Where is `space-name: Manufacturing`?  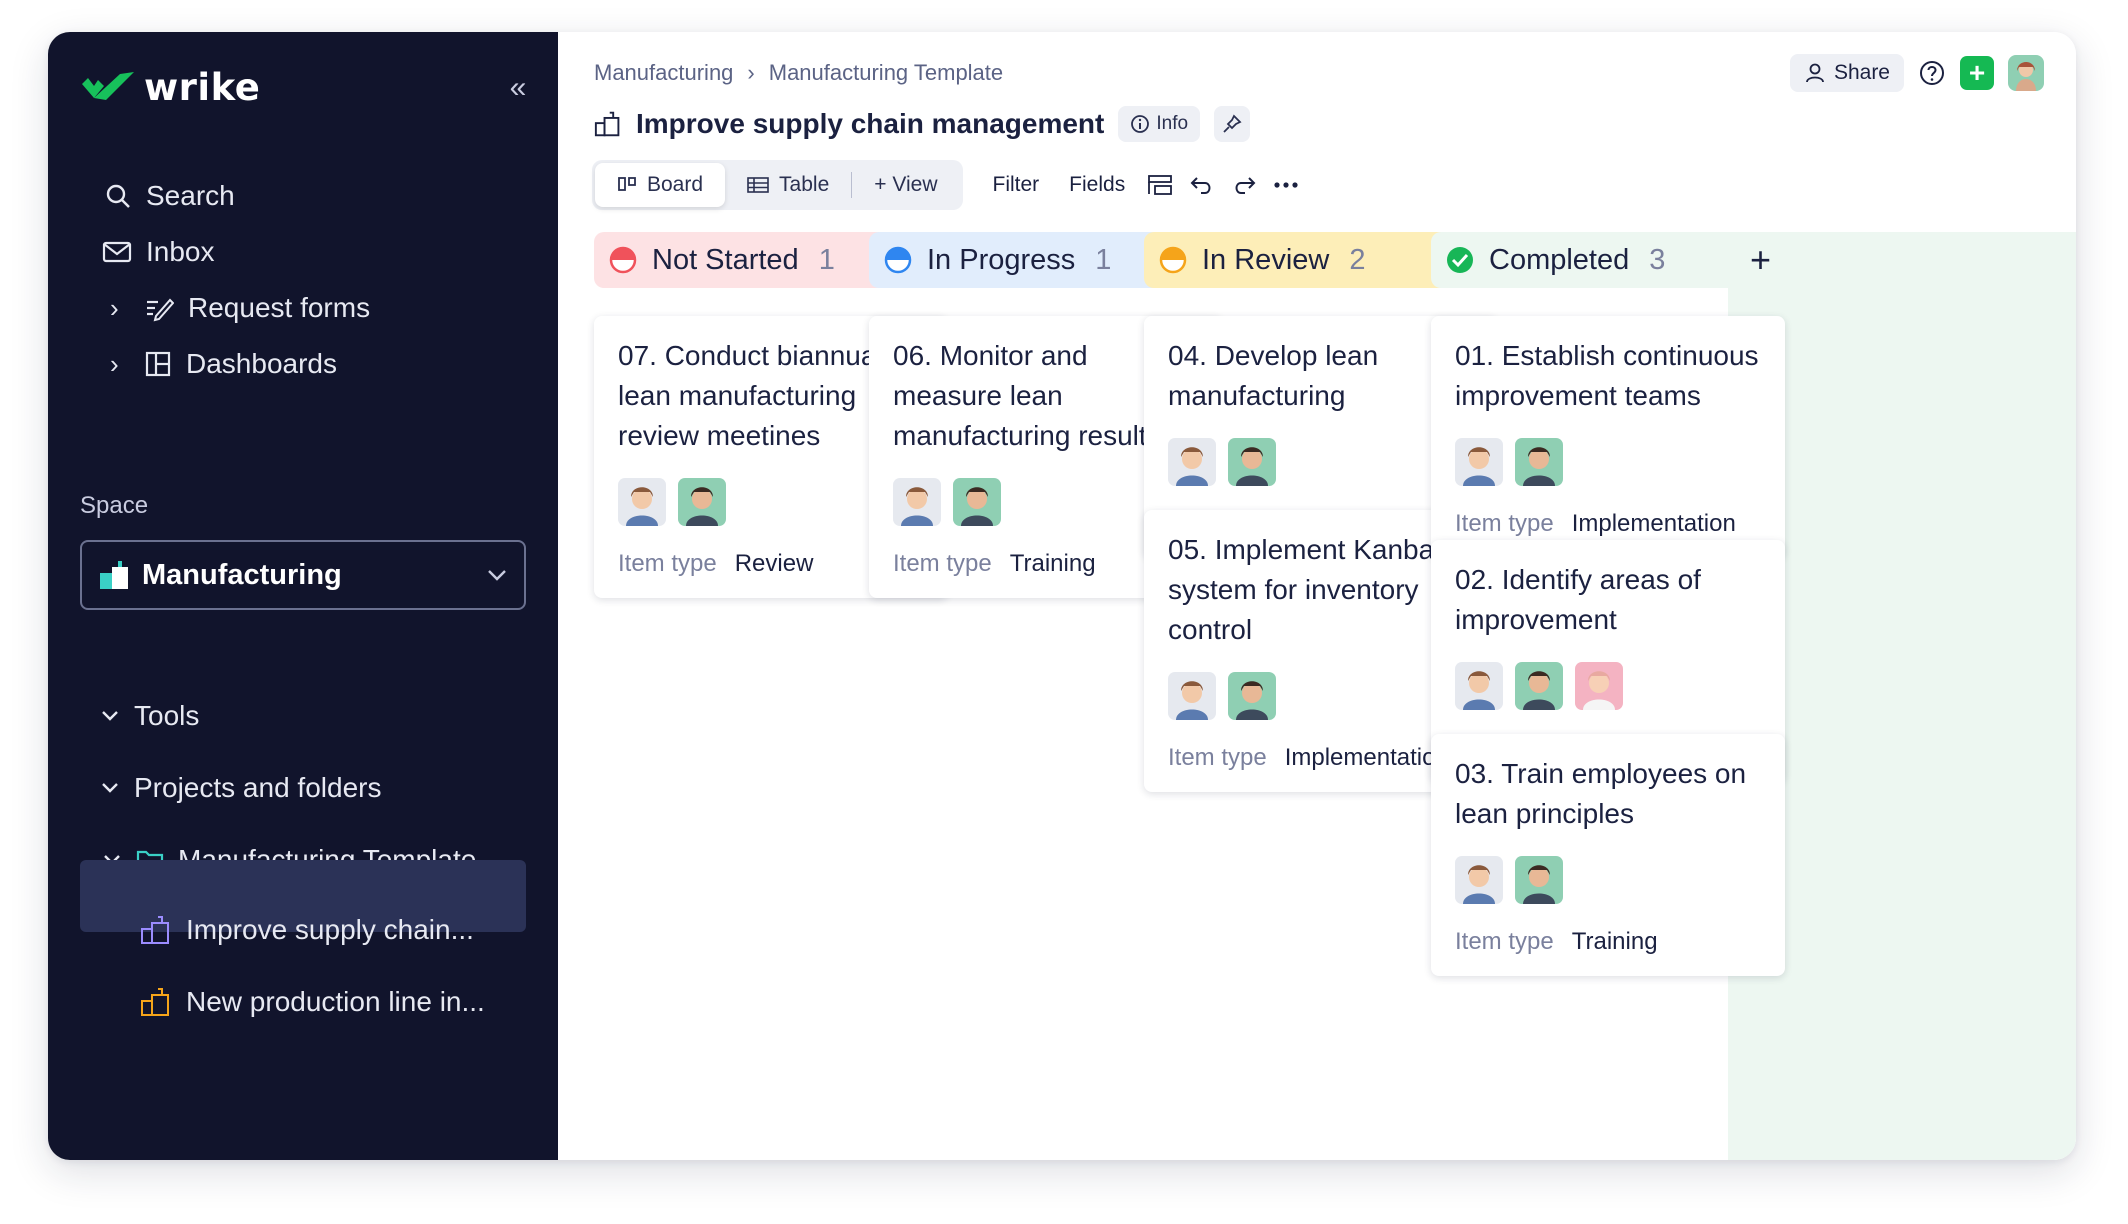
space-name: Manufacturing is located at coordinates (242, 574).